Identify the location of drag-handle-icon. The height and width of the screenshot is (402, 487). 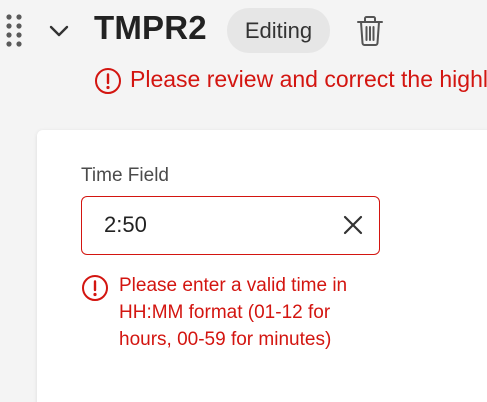
(14, 31).